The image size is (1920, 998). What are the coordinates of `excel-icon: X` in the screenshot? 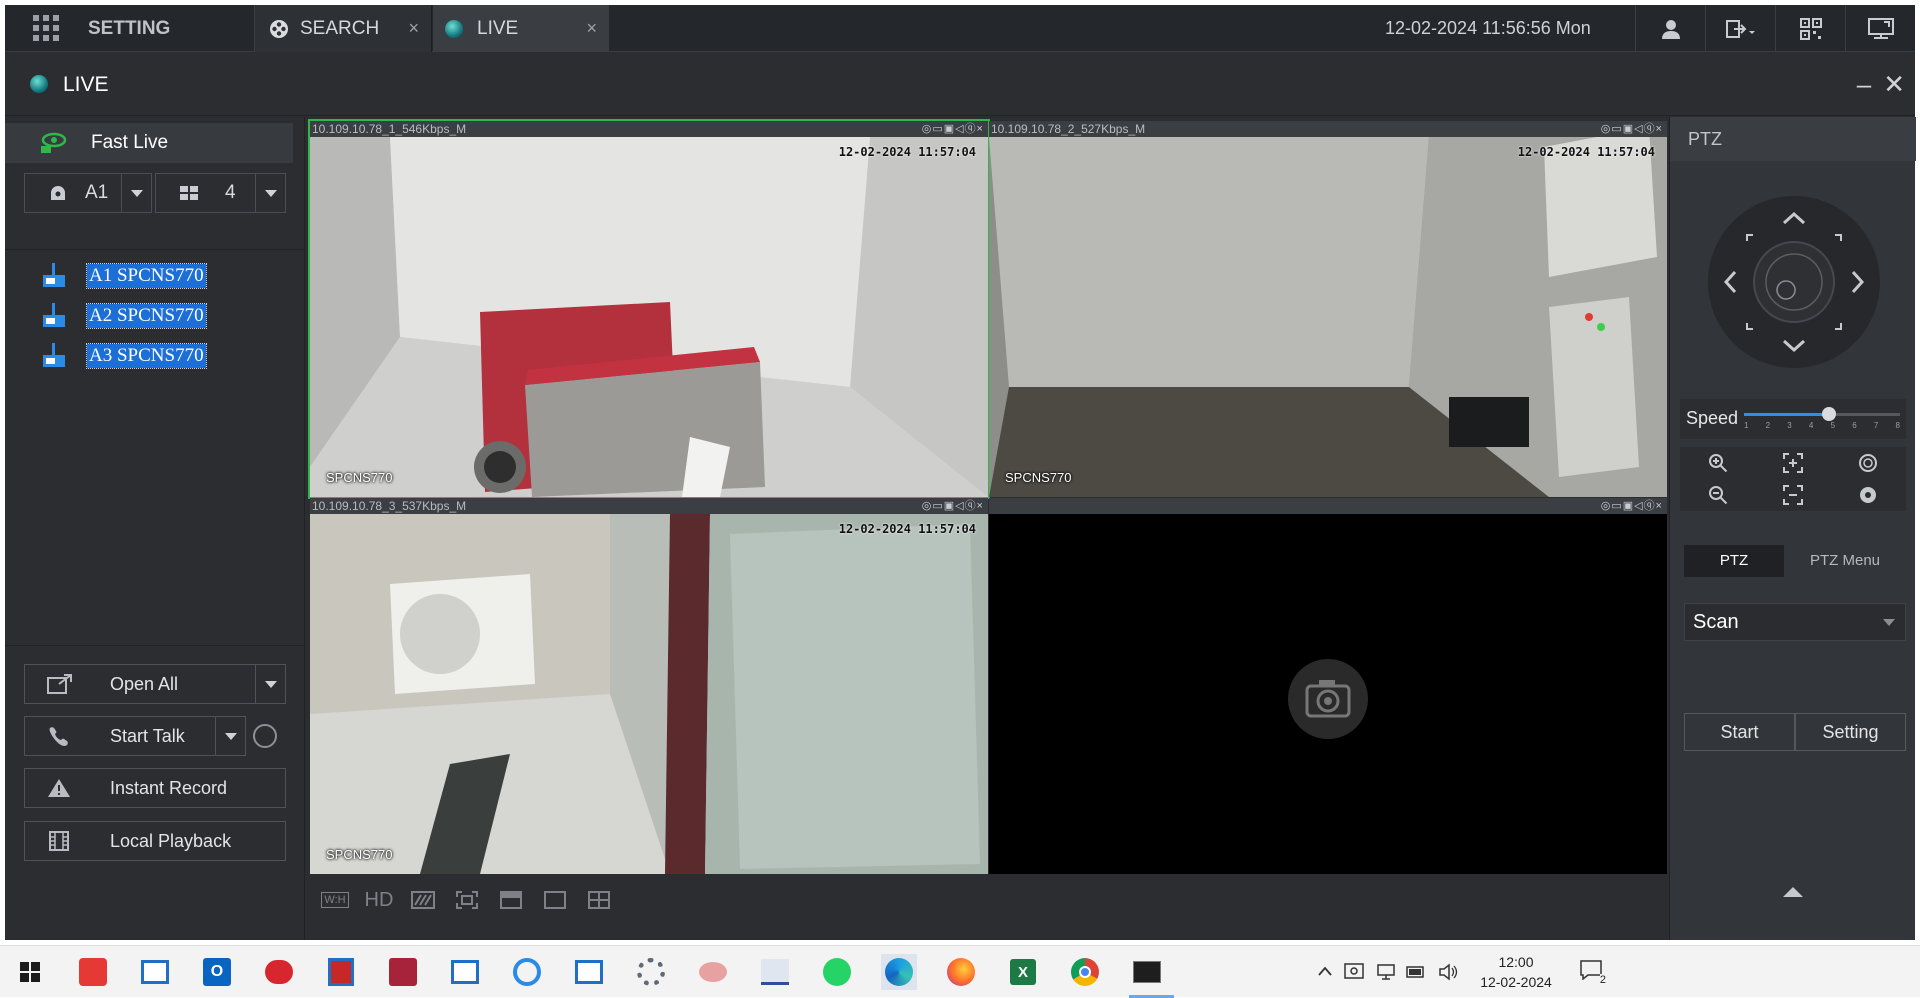 It's located at (1023, 972).